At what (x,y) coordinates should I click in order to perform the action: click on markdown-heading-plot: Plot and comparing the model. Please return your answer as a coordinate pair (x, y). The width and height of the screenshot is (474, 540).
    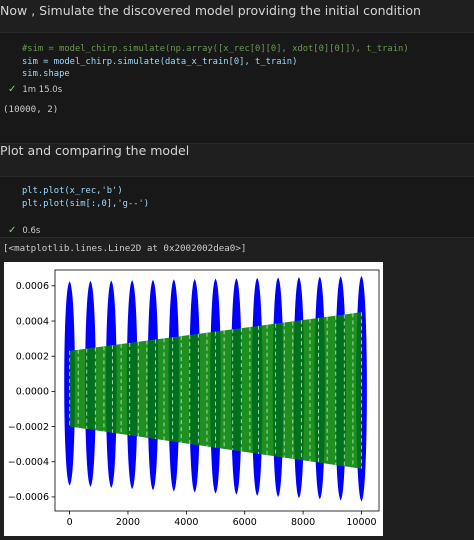
    Looking at the image, I should click on (95, 150).